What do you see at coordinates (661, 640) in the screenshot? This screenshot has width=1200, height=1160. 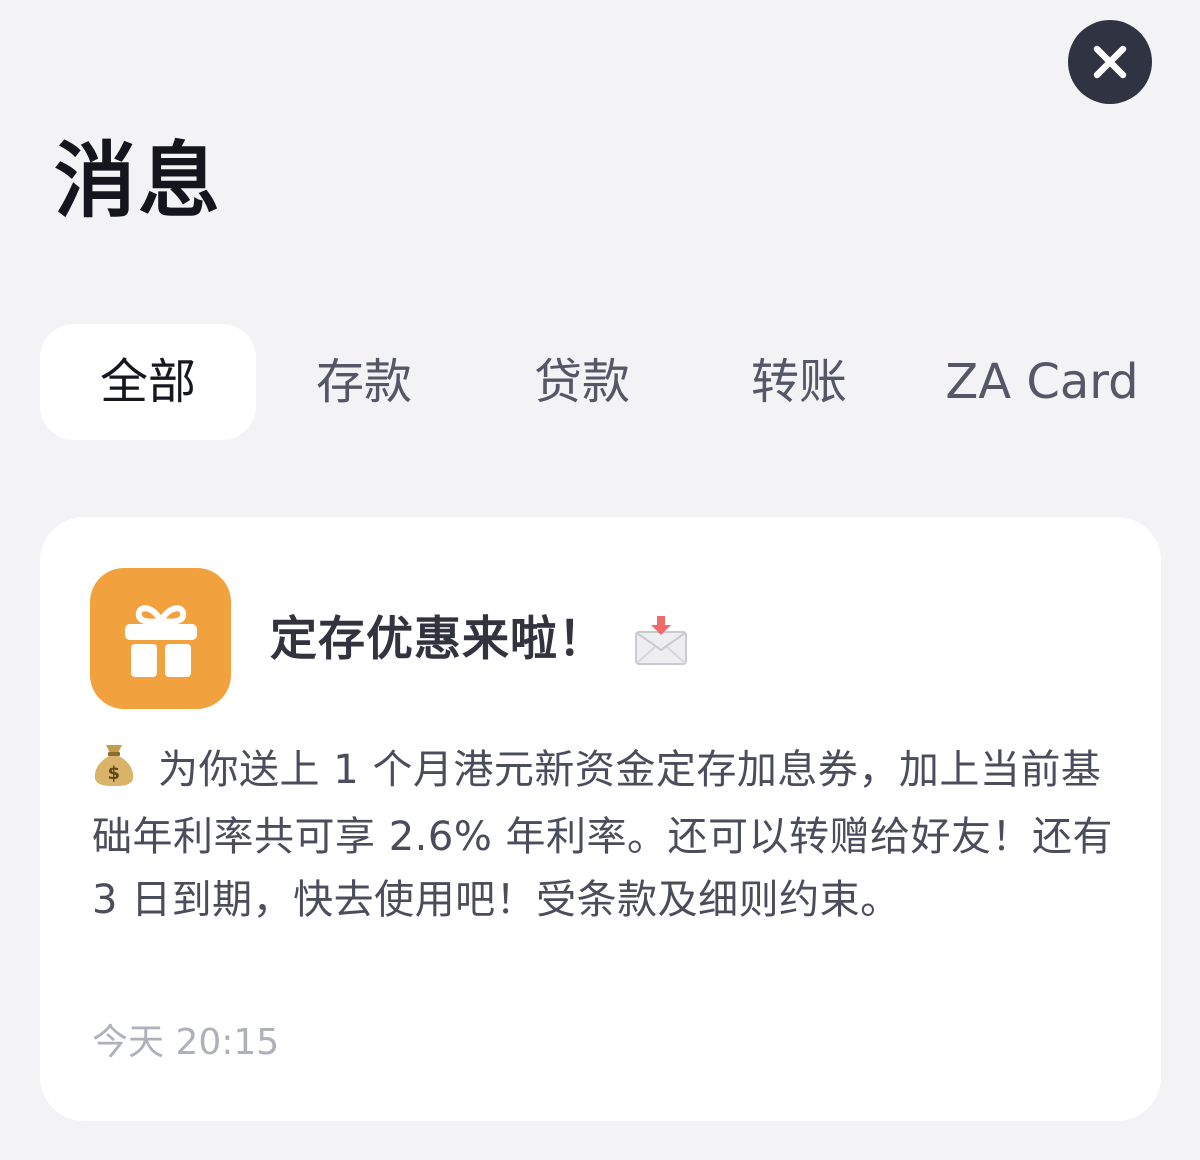 I see `envelope-icon` at bounding box center [661, 640].